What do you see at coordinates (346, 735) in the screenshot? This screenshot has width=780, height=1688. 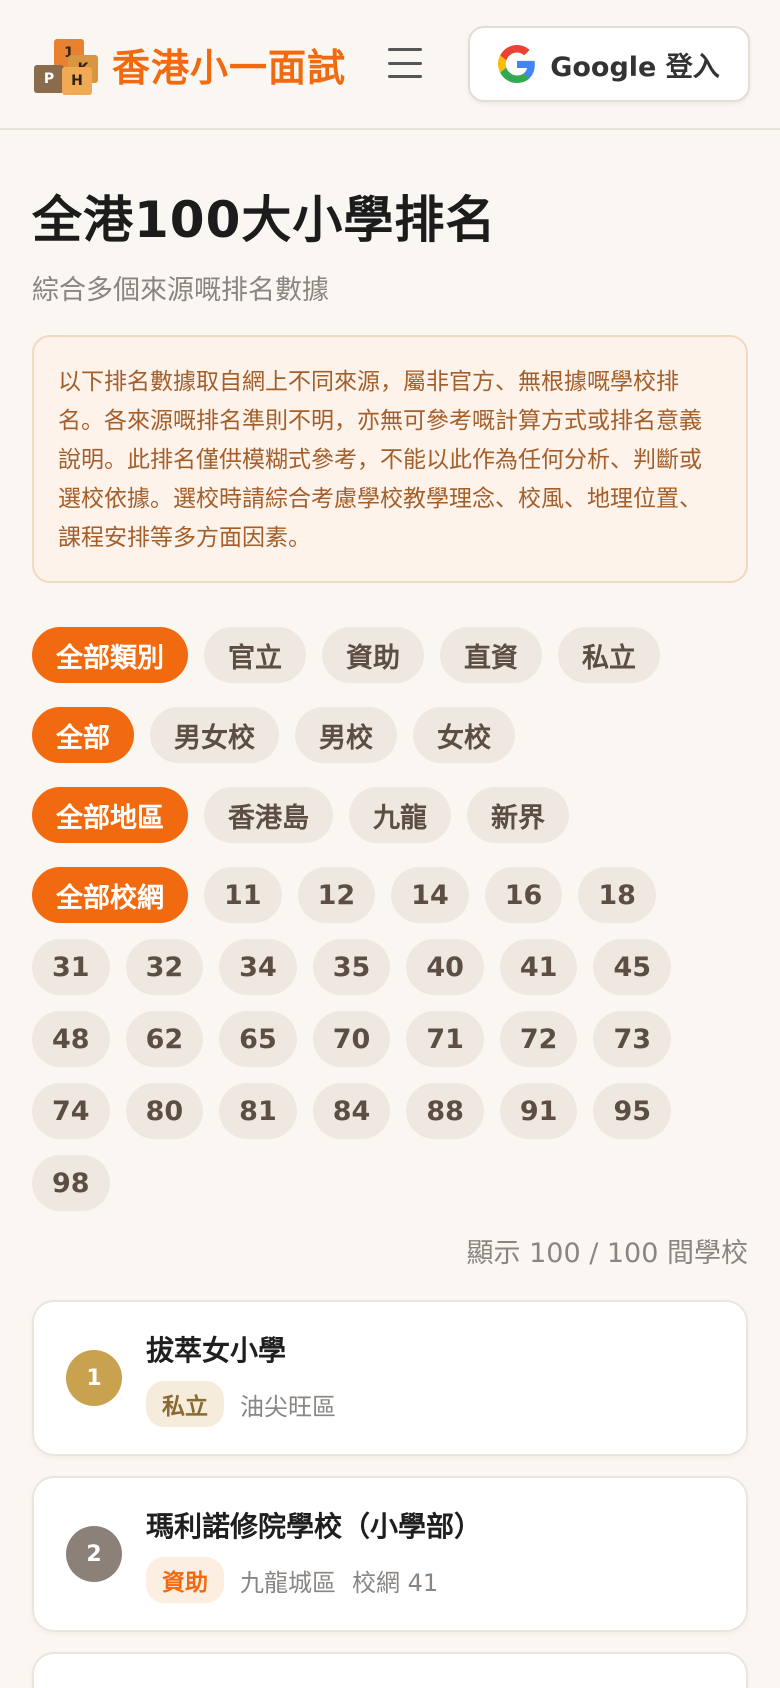 I see `filter-chip-gender: 男校` at bounding box center [346, 735].